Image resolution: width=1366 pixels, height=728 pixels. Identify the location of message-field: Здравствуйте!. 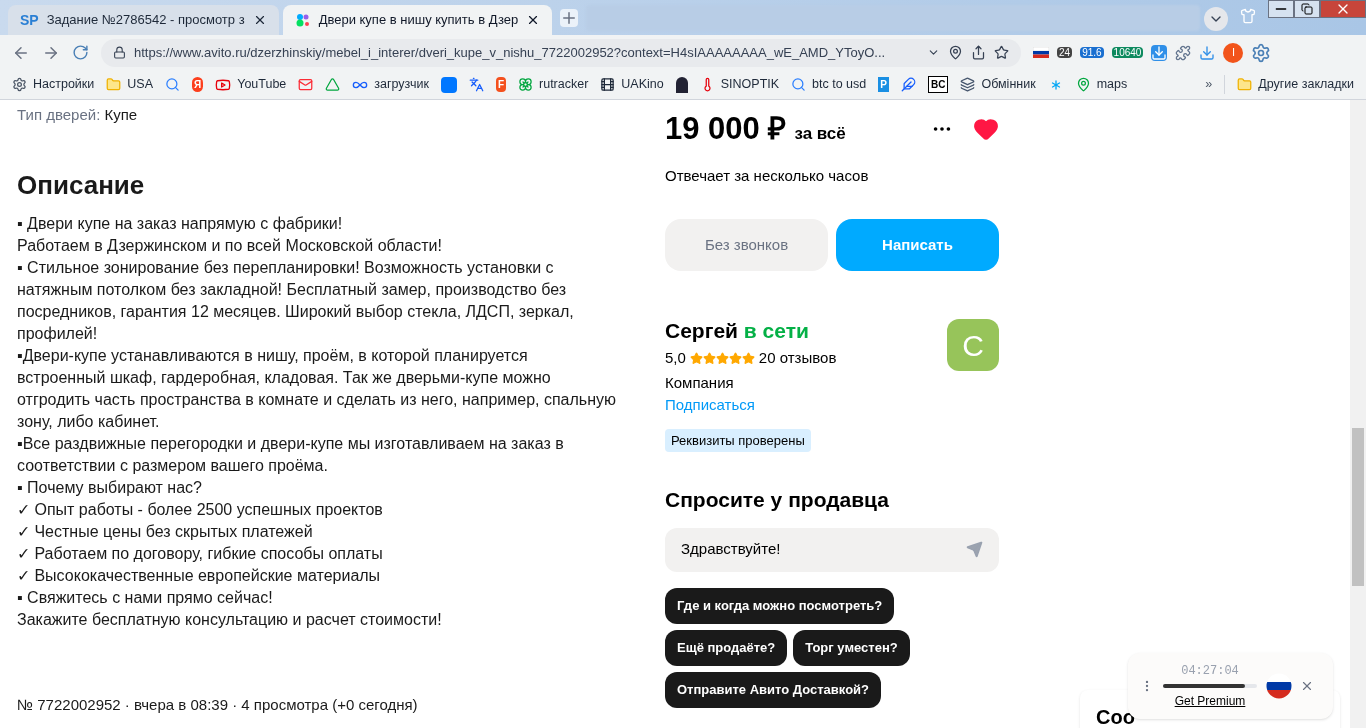
(832, 549).